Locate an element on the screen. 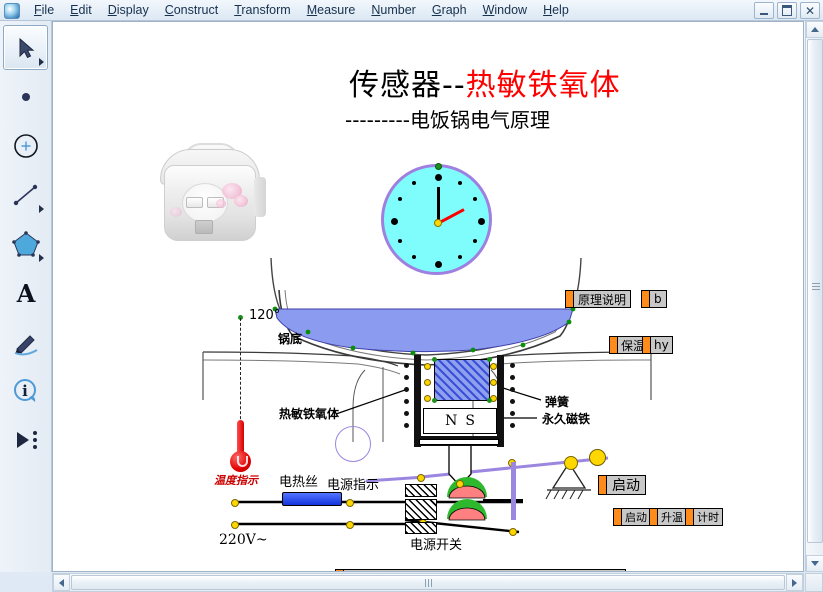 This screenshot has height=592, width=823. button-principle: 原理说明 is located at coordinates (598, 299).